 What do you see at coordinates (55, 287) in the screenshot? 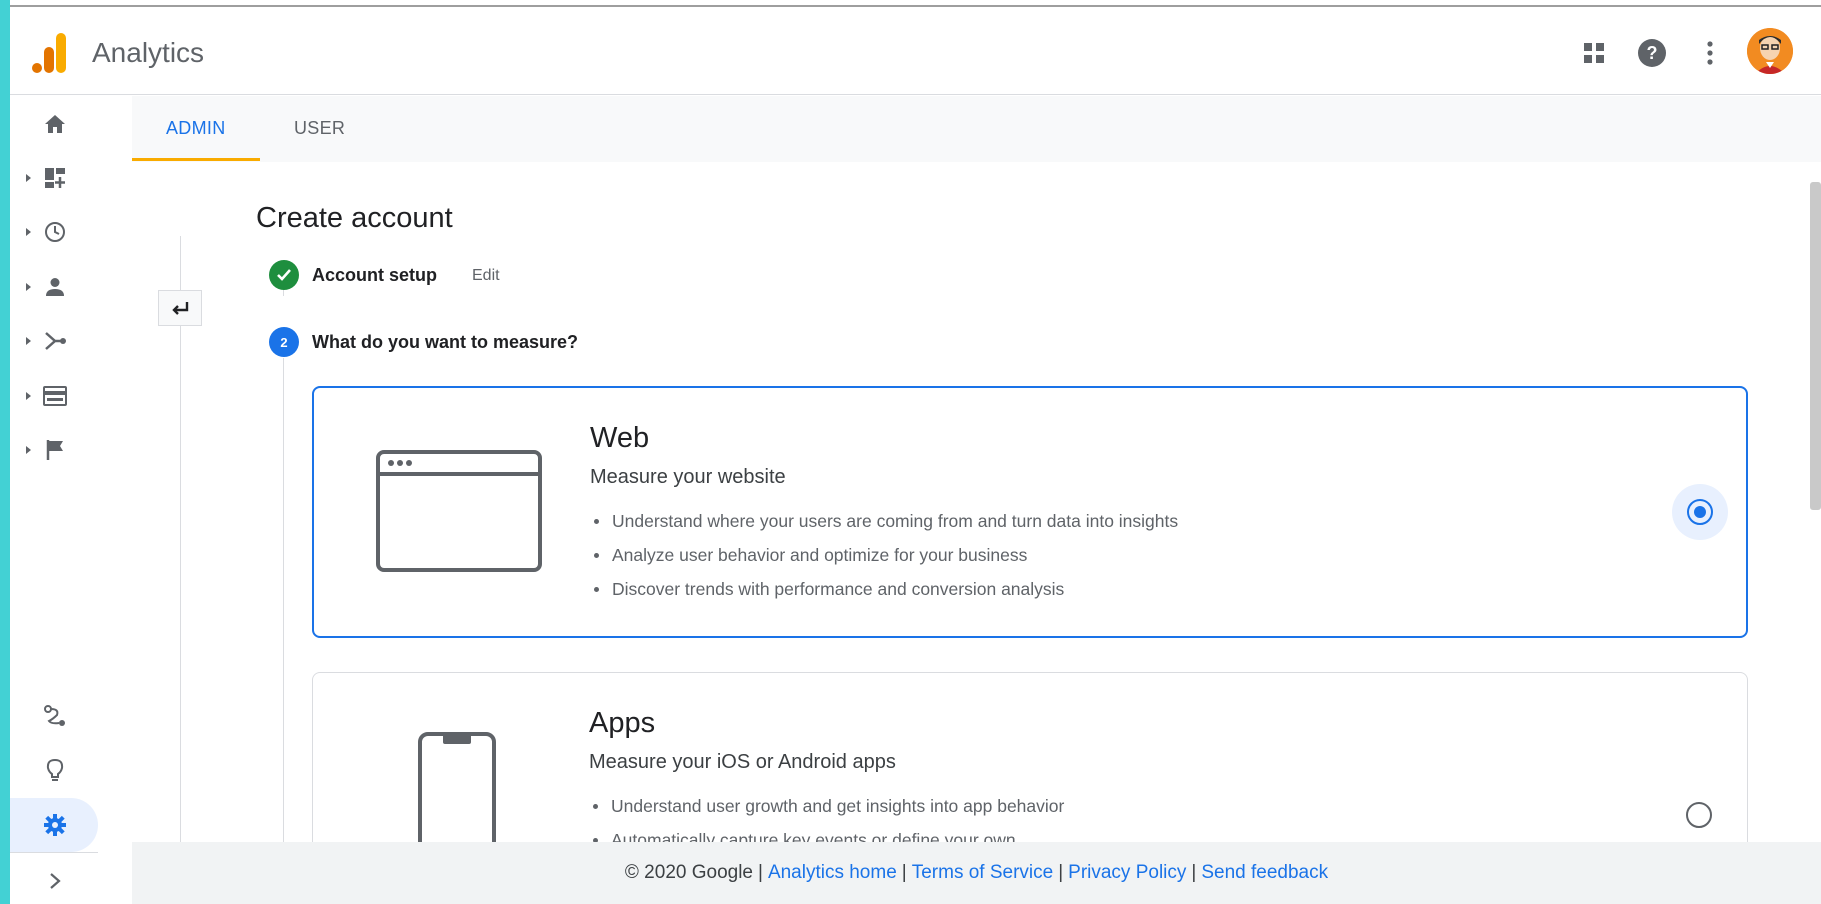
I see `audience-person-icon` at bounding box center [55, 287].